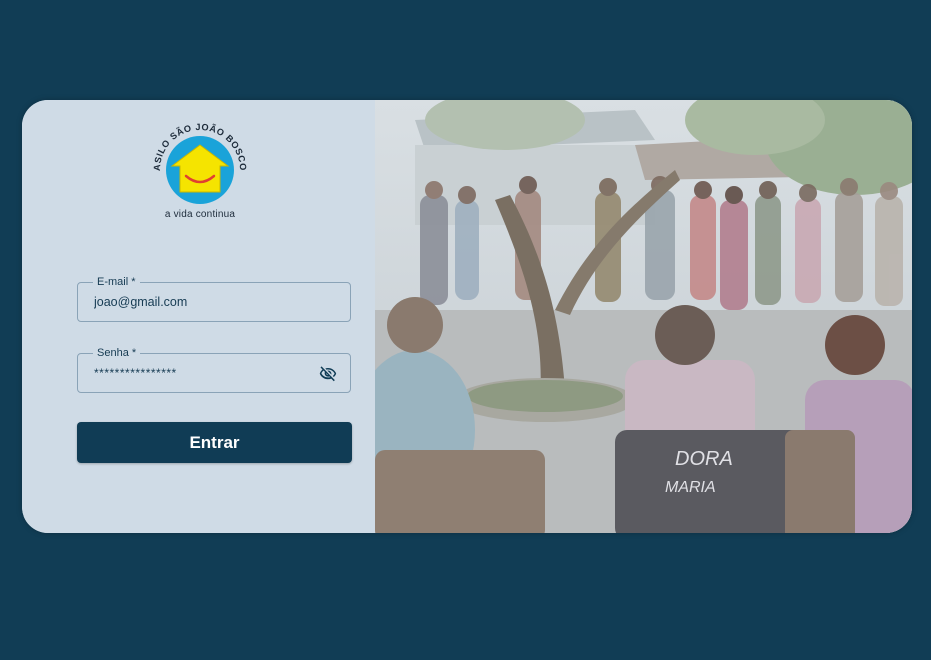  I want to click on login-button: Entrar, so click(214, 442).